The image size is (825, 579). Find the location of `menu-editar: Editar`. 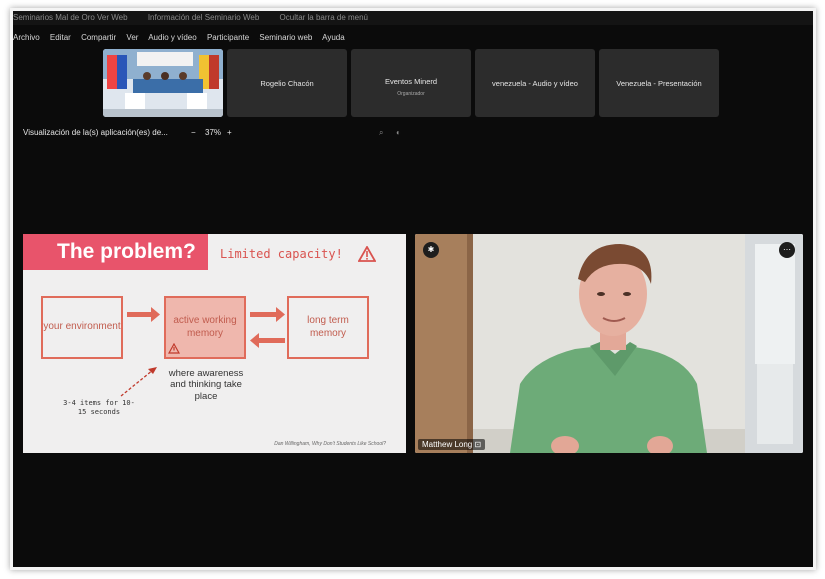

menu-editar: Editar is located at coordinates (60, 37).